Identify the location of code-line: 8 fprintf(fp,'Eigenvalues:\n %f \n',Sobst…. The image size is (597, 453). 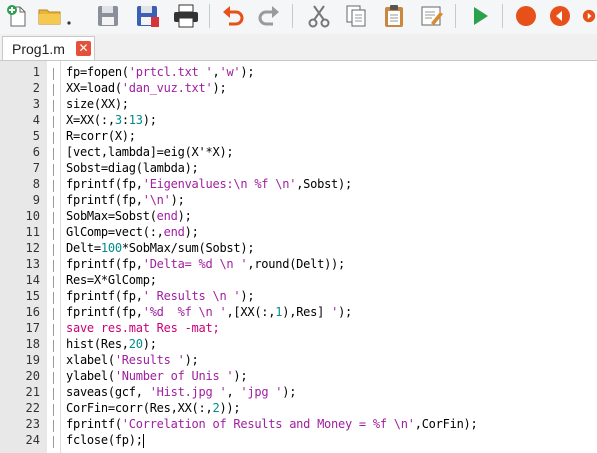
(298, 184).